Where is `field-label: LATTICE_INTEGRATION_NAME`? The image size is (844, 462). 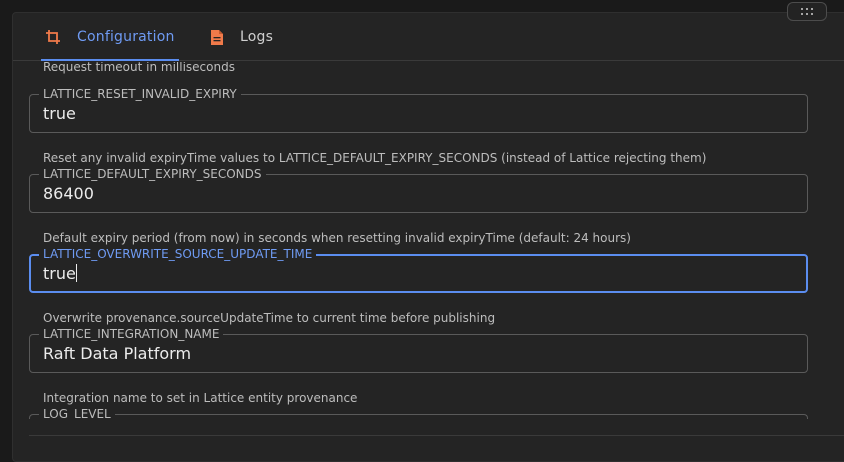
field-label: LATTICE_INTEGRATION_NAME is located at coordinates (131, 334).